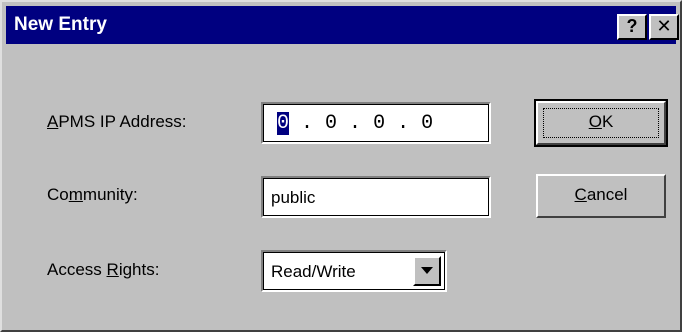  I want to click on window-title: New Entry, so click(60, 24).